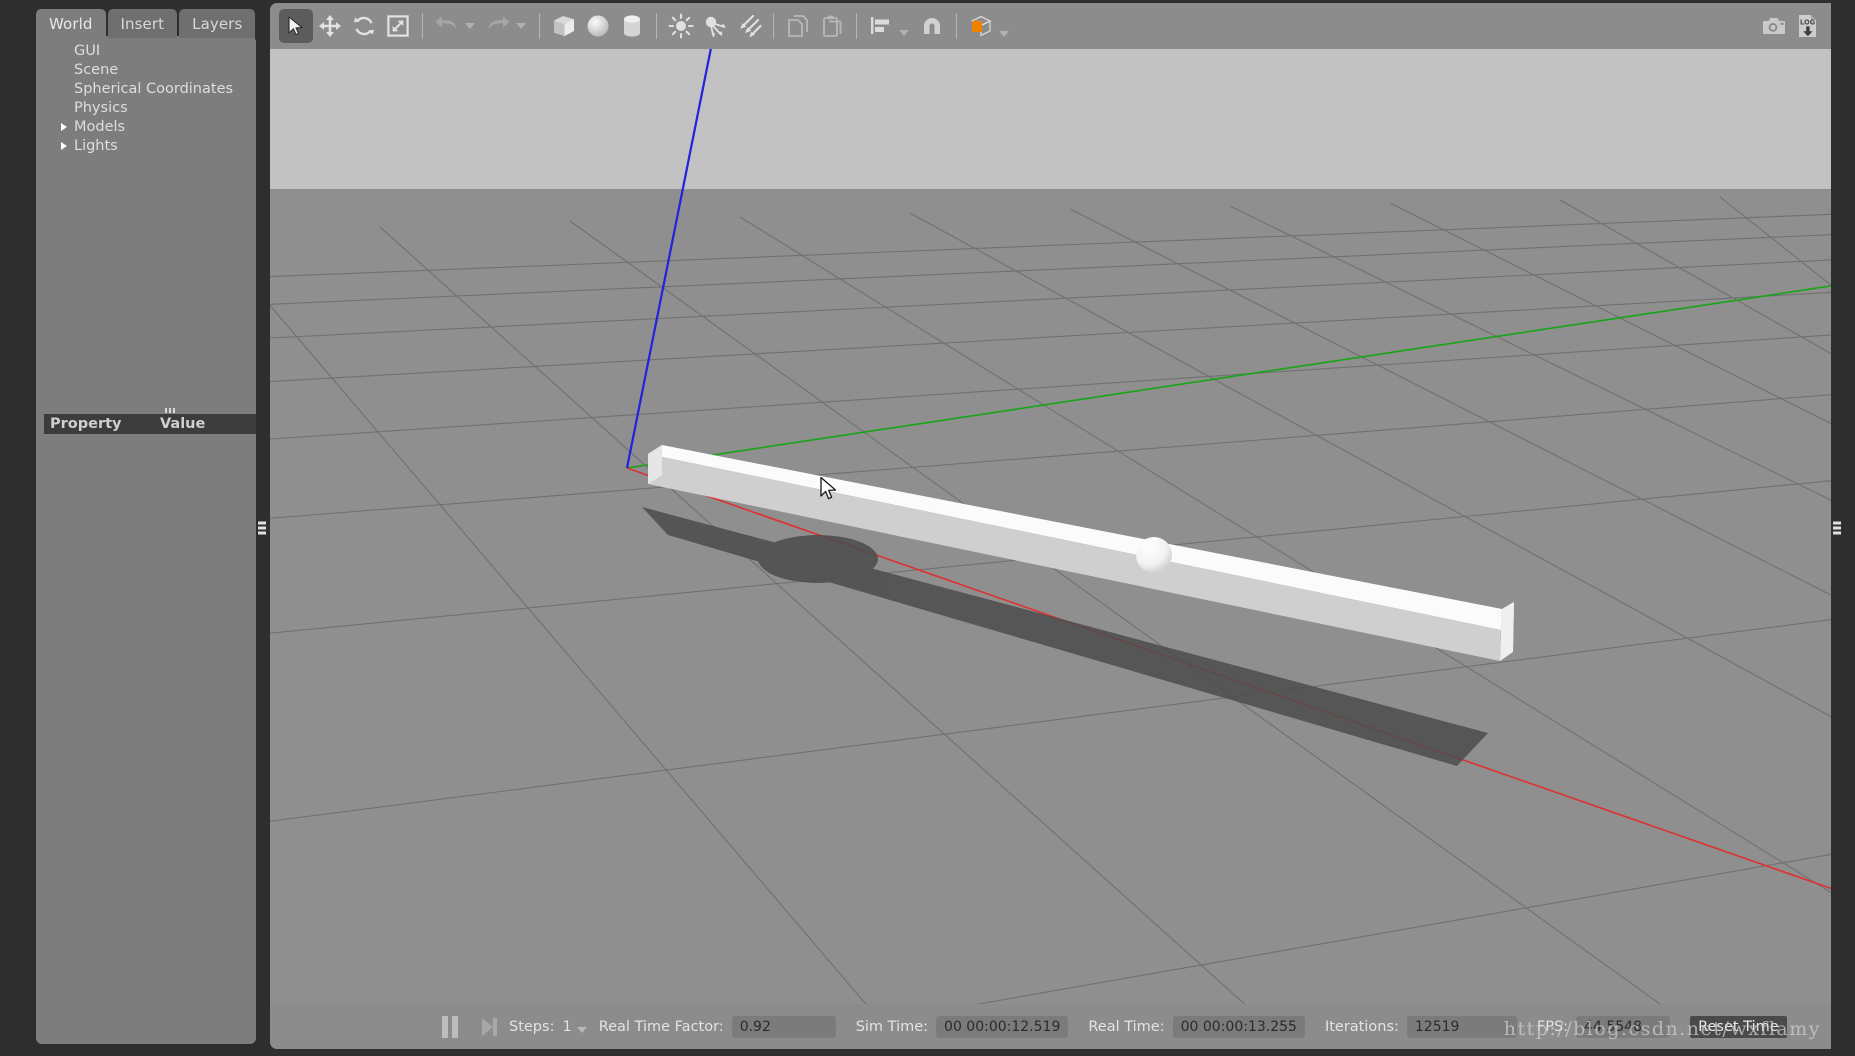  I want to click on spot-light-icon, so click(715, 27).